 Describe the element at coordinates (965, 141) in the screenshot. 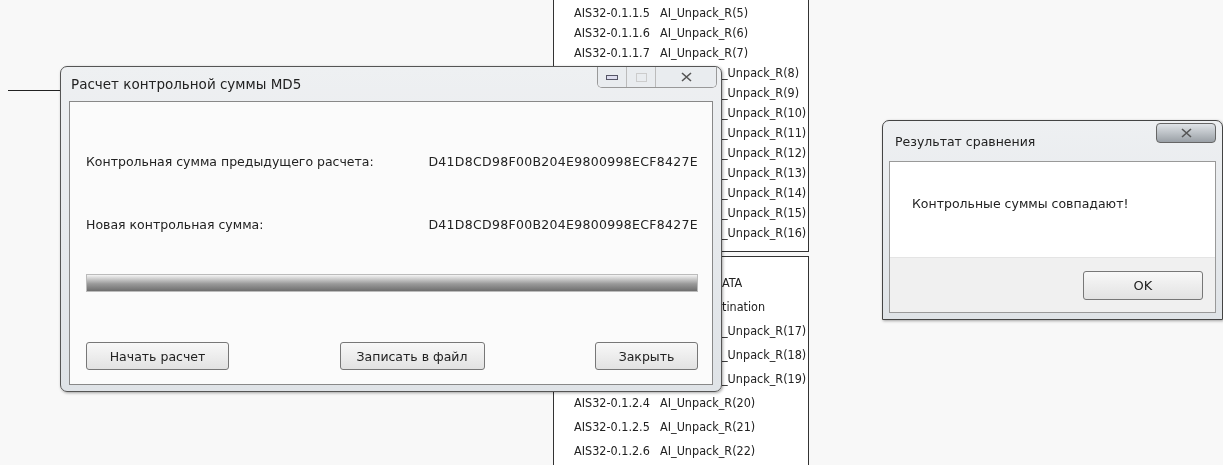

I see `window-title: Результат сравнения` at that location.